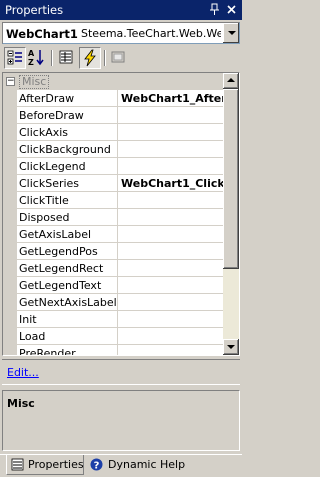  I want to click on property-name: ClickAxis, so click(44, 132).